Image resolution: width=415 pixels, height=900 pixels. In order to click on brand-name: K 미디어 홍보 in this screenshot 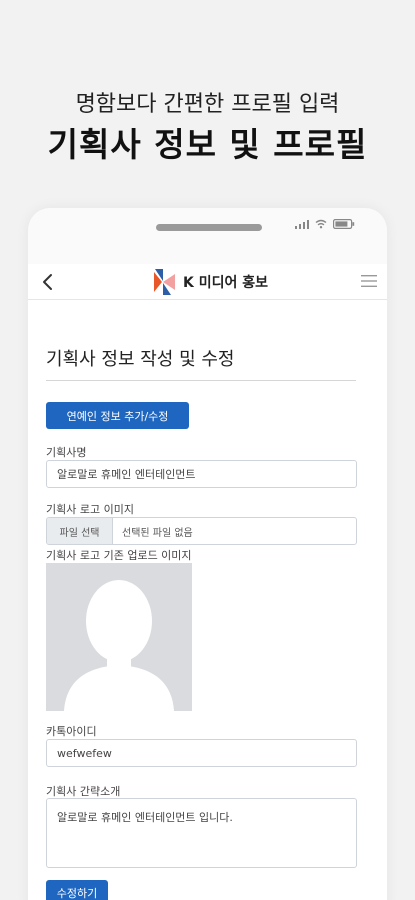, I will do `click(225, 282)`.